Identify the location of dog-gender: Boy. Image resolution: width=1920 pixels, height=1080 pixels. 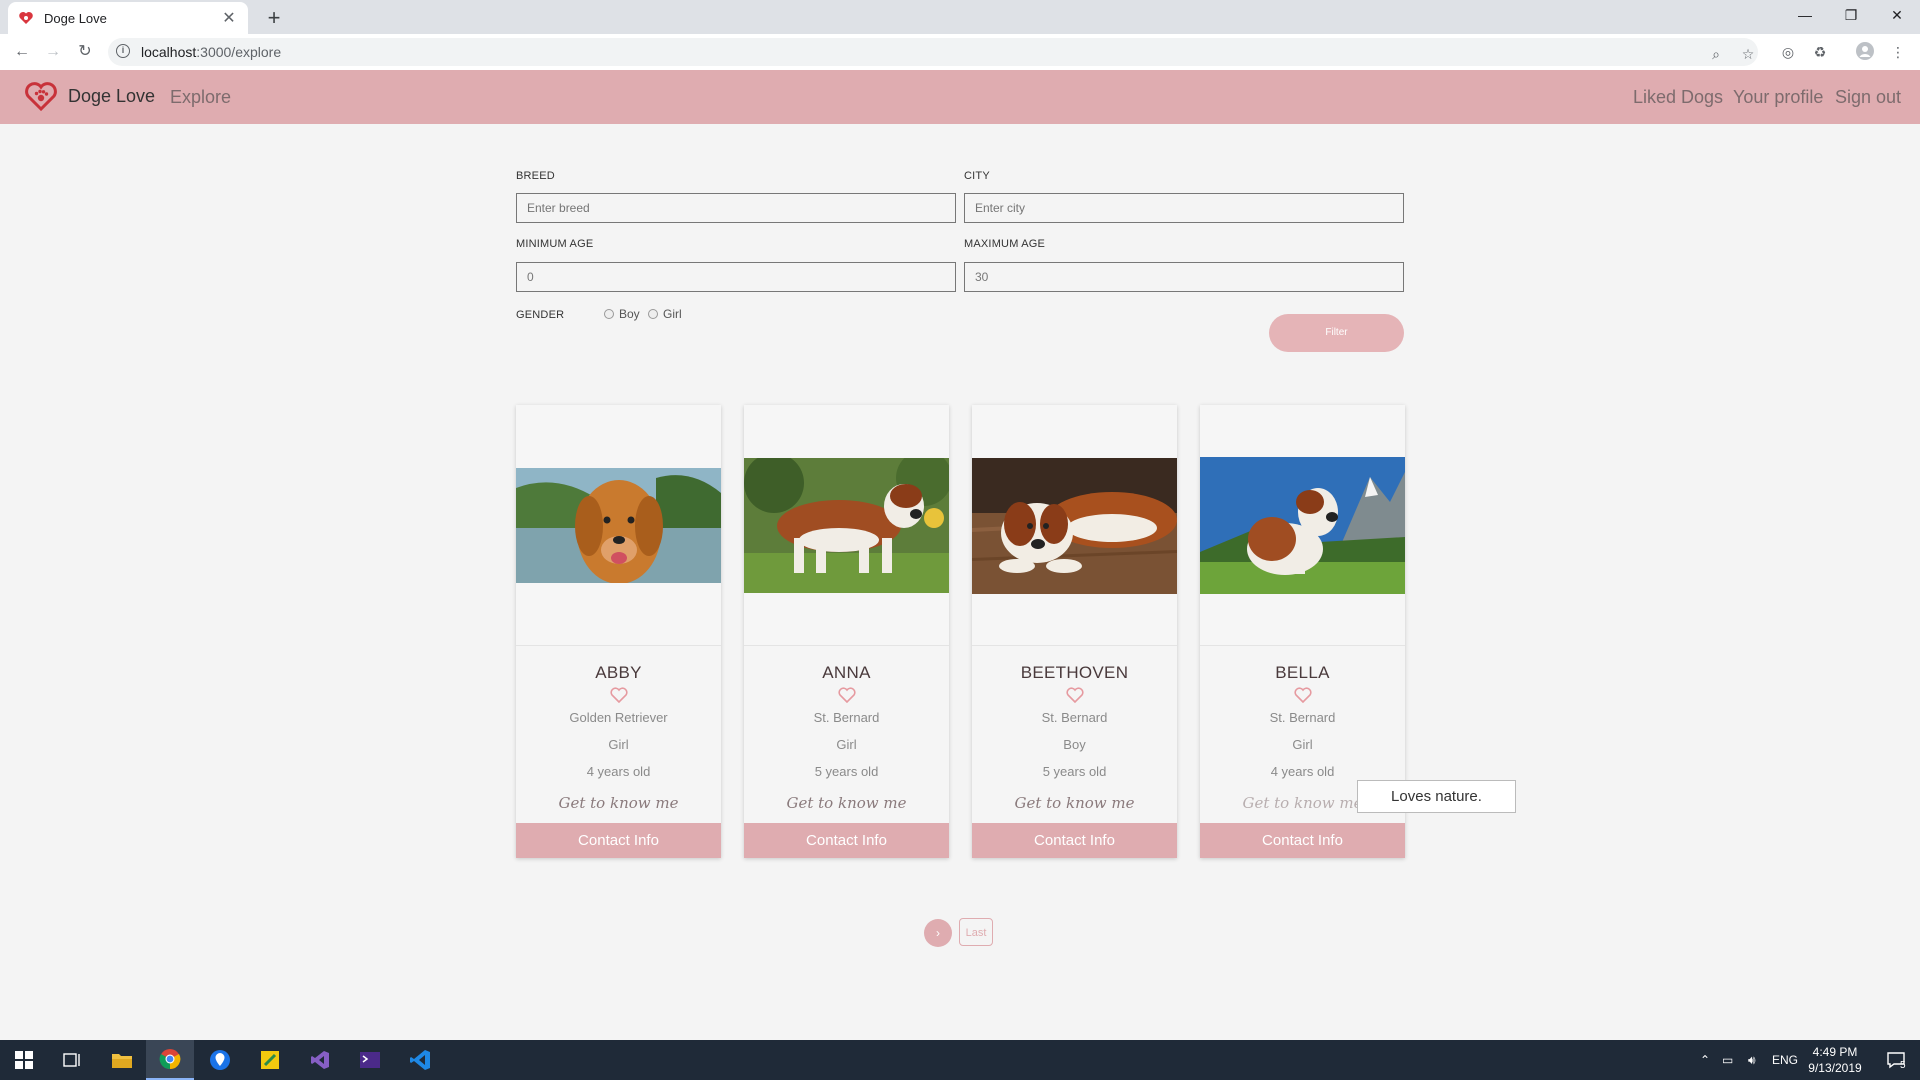
(1074, 744).